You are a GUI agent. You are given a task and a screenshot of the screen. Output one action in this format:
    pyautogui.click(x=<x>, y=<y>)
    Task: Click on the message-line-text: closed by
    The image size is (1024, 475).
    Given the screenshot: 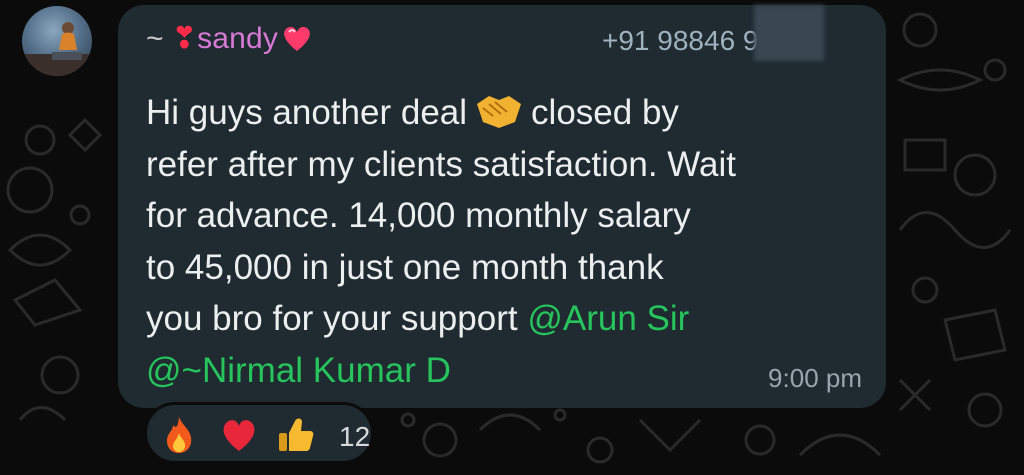 What is the action you would take?
    pyautogui.click(x=605, y=112)
    